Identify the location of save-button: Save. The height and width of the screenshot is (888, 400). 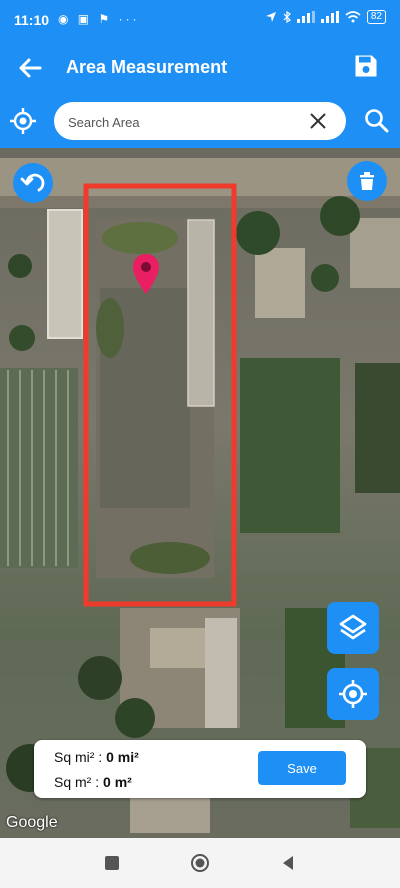
(302, 768).